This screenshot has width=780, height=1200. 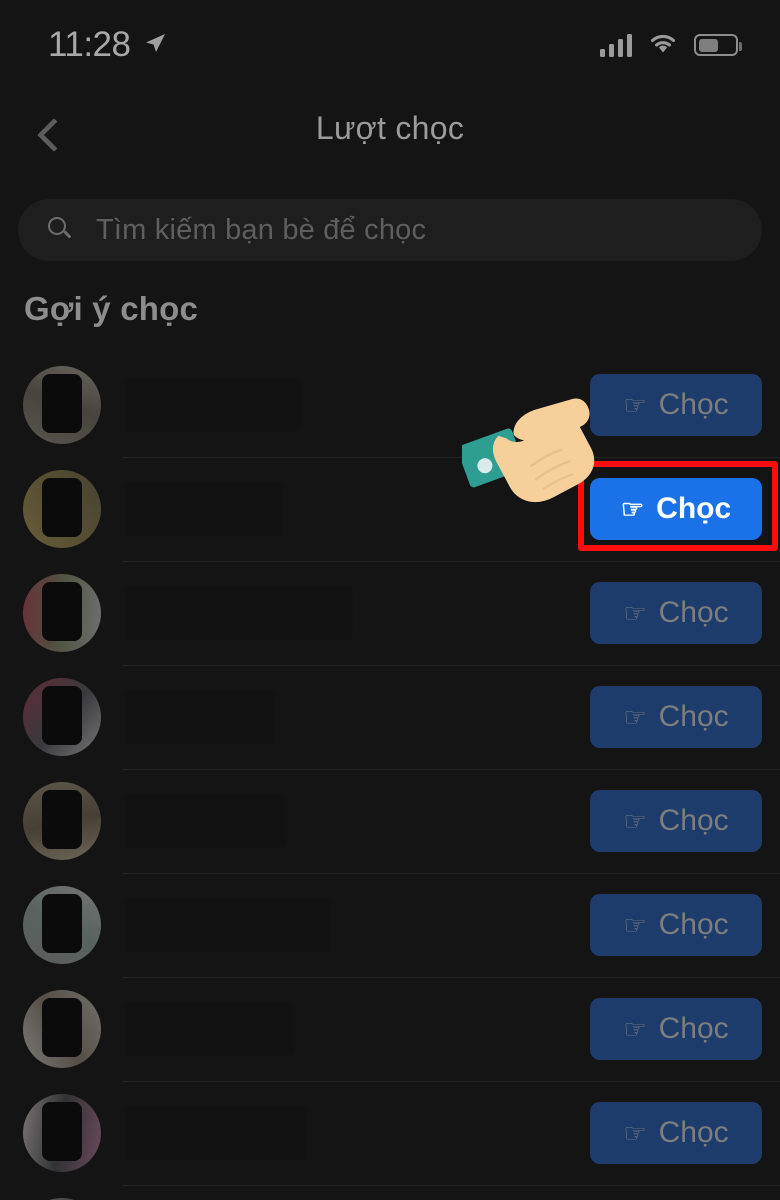 I want to click on search-bar: Tìm kiếm bạn bè để chọc, so click(x=390, y=230).